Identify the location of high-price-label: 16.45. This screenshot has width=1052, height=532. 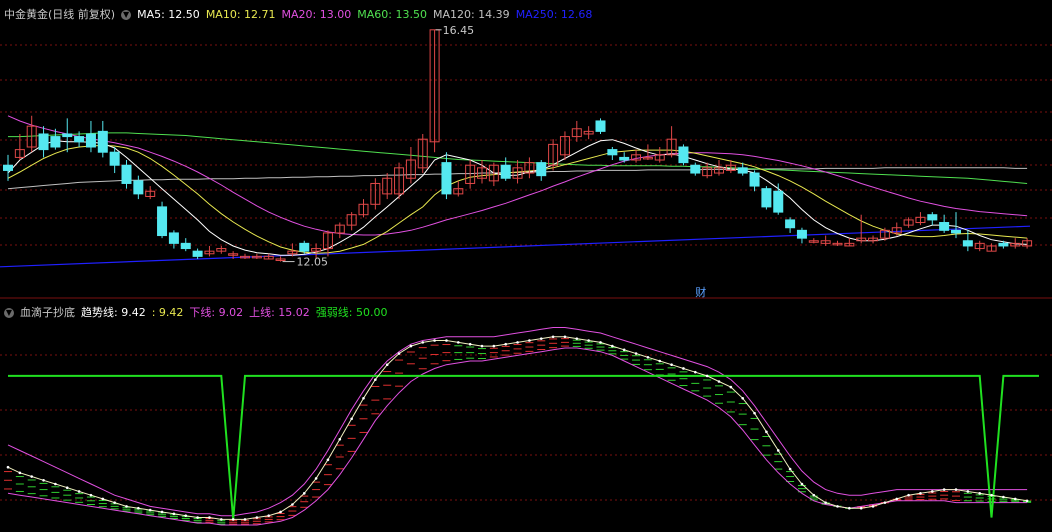
(459, 30).